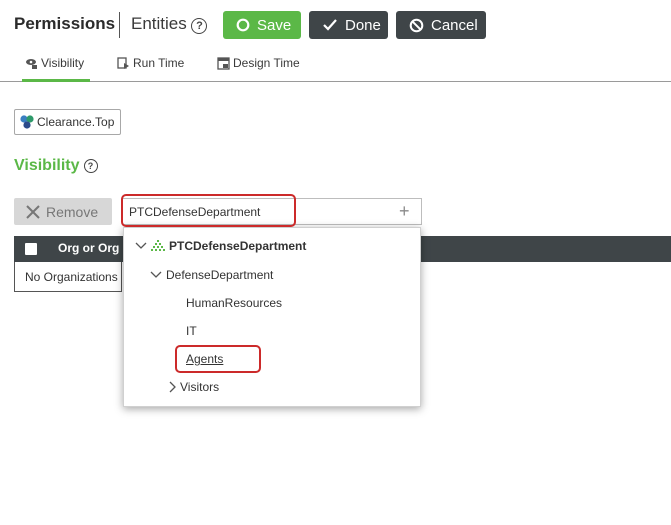  I want to click on save-button: Save, so click(262, 25).